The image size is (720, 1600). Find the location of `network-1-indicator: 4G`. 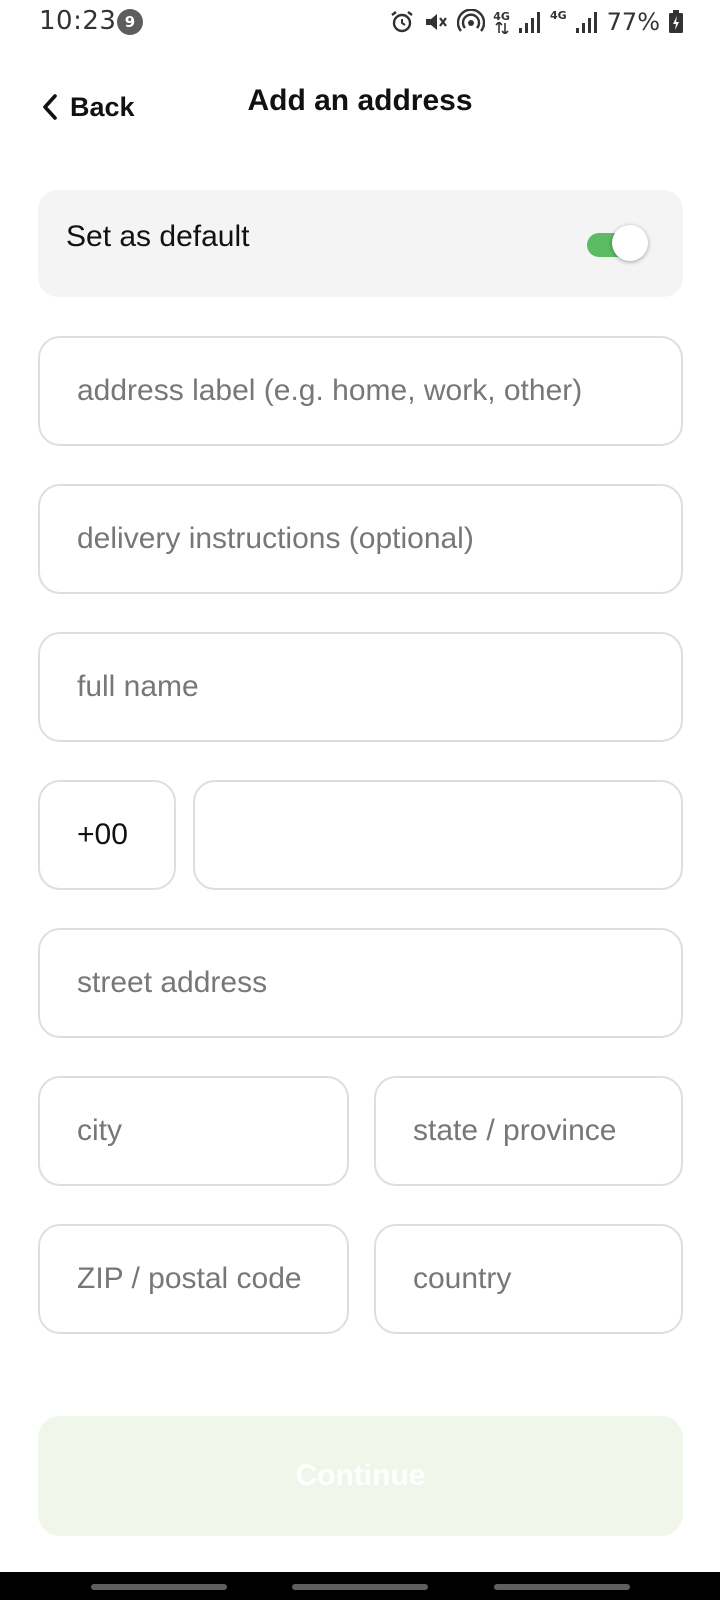

network-1-indicator: 4G is located at coordinates (501, 22).